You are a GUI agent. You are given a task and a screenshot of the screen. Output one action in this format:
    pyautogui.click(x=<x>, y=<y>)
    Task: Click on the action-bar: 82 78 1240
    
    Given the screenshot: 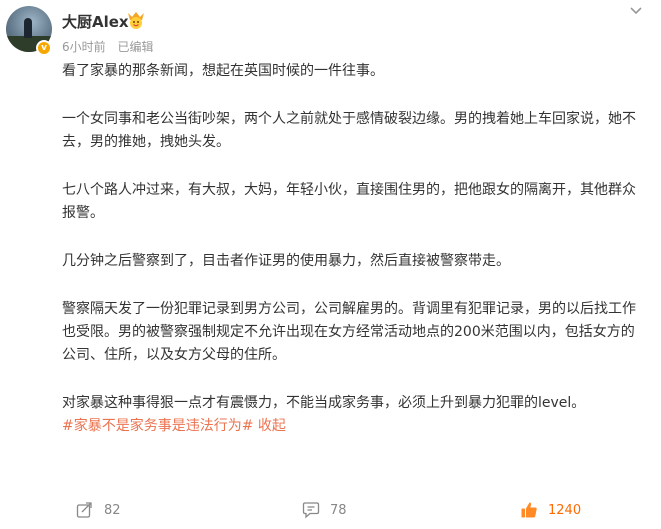 What is the action you would take?
    pyautogui.click(x=330, y=511)
    